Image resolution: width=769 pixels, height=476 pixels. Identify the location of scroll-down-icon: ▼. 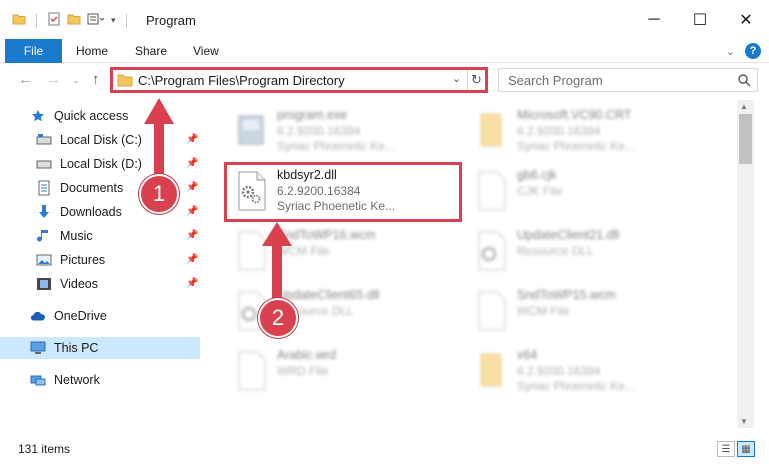
(744, 421).